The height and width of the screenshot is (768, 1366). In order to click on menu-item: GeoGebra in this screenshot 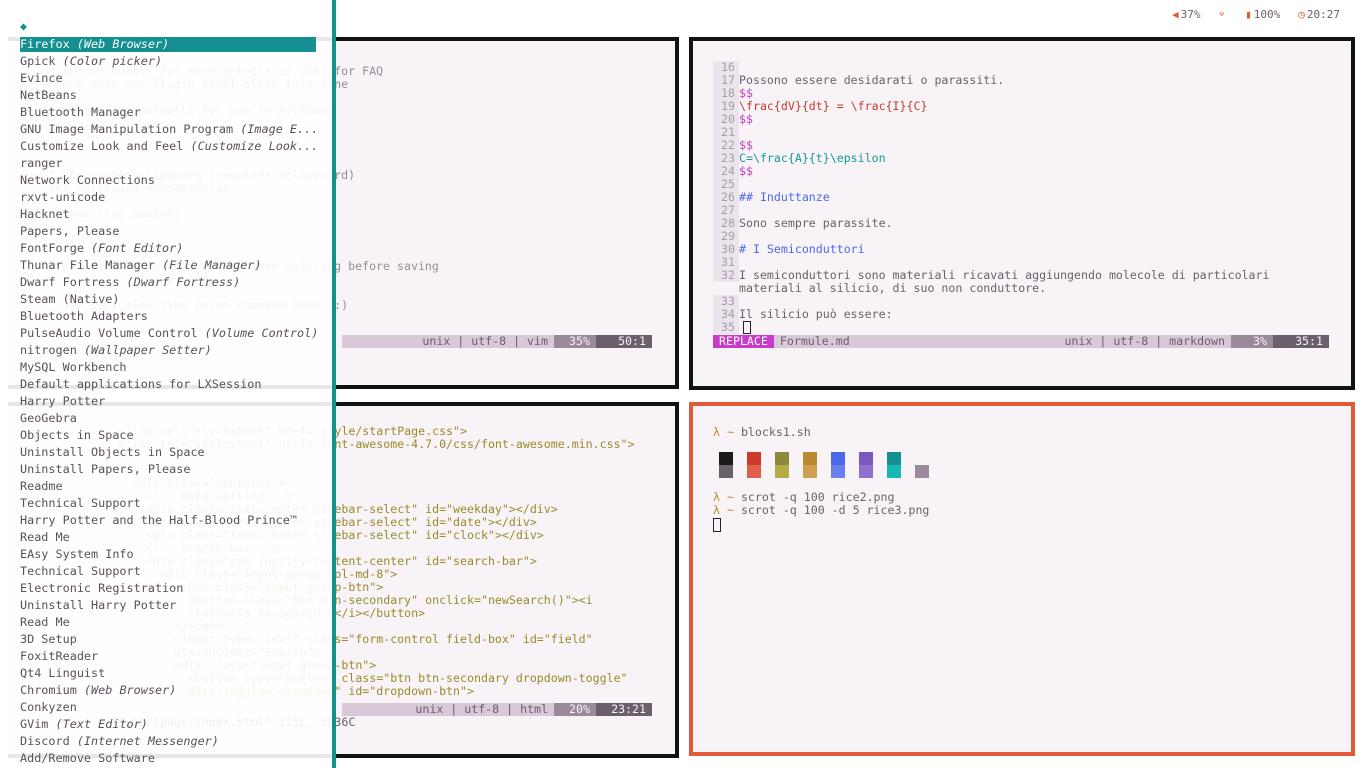, I will do `click(168, 418)`.